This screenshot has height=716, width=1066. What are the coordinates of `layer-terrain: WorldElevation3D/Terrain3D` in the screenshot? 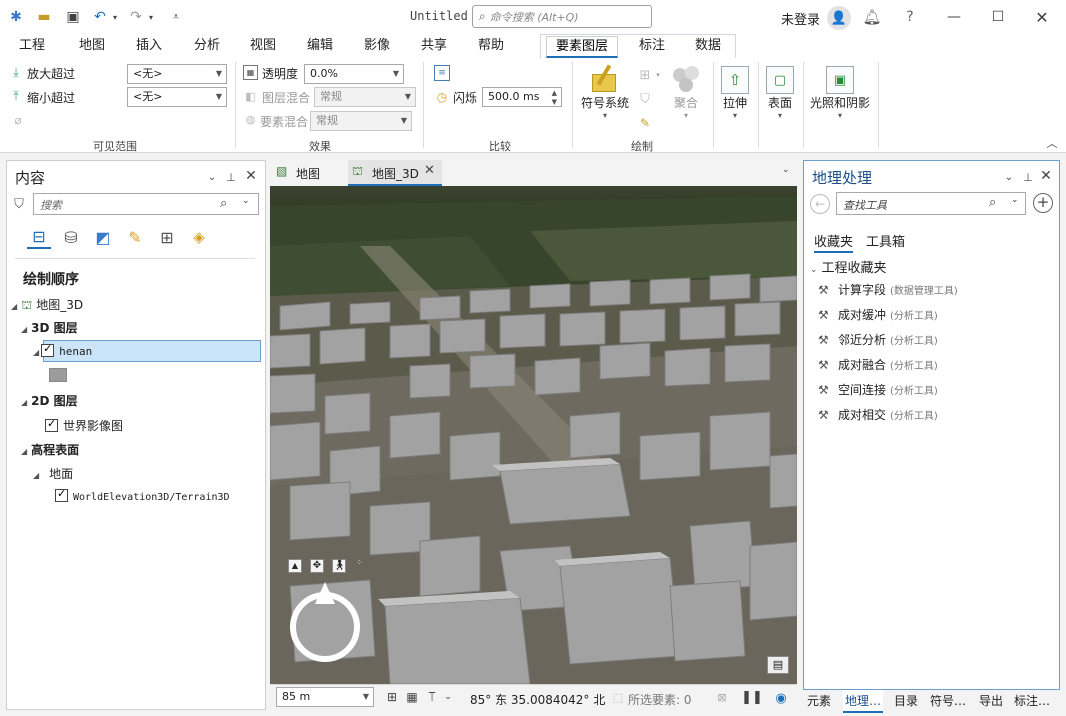 It's located at (142, 495).